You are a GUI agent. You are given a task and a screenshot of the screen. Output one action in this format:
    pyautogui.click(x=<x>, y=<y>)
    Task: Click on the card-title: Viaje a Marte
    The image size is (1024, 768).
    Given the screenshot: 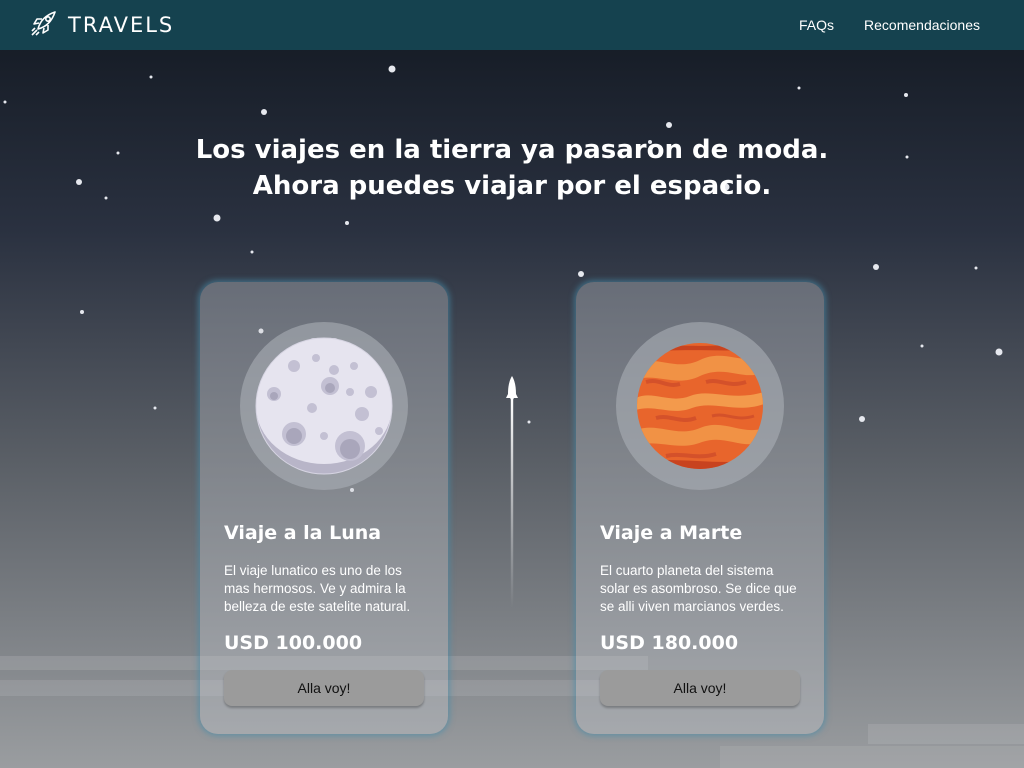 What is the action you would take?
    pyautogui.click(x=671, y=533)
    